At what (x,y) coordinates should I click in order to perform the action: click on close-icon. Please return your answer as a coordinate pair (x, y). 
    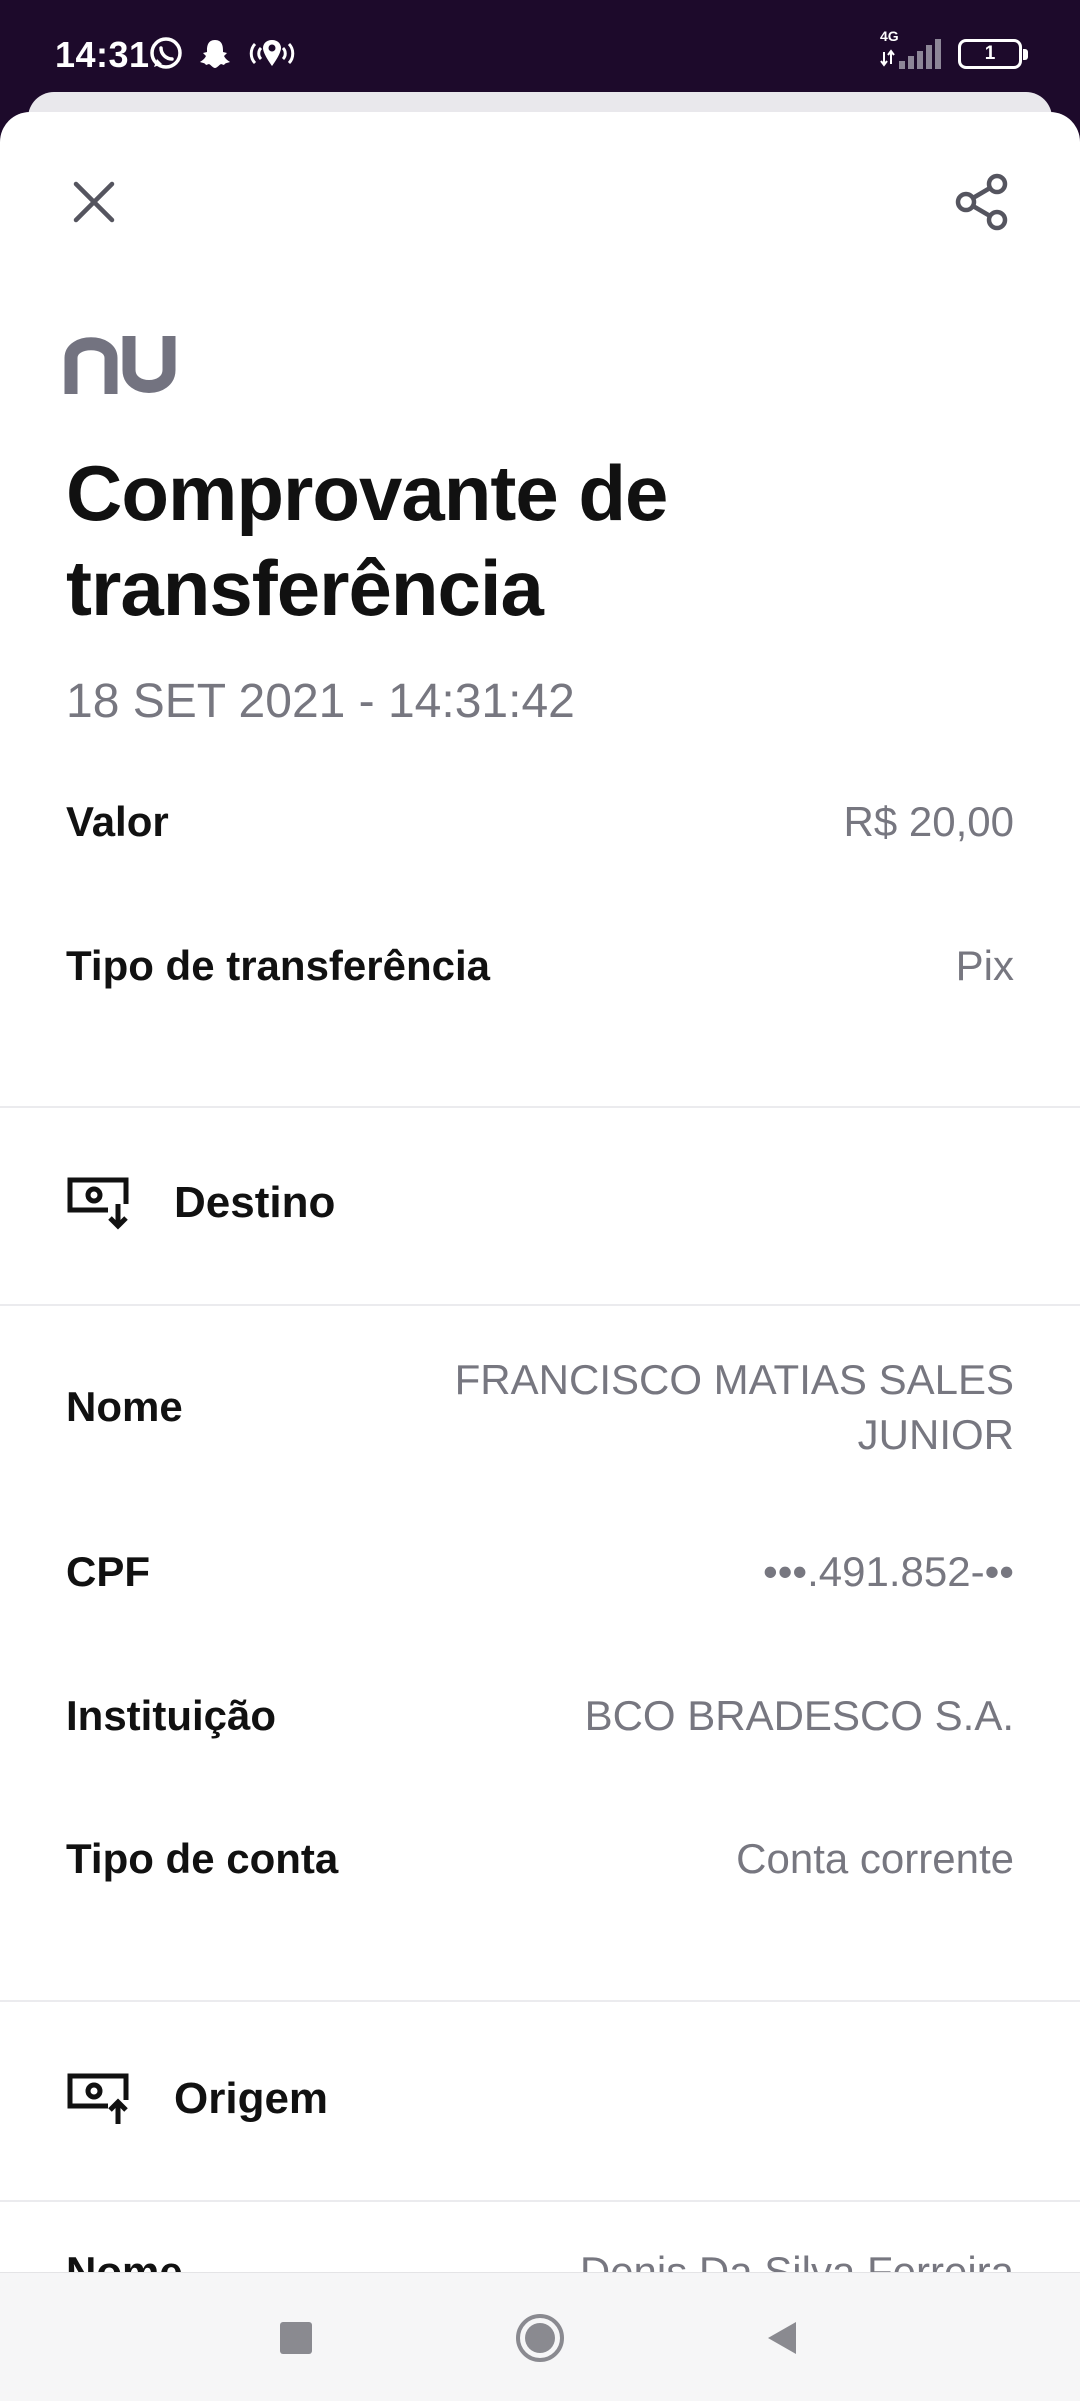
    Looking at the image, I should click on (94, 202).